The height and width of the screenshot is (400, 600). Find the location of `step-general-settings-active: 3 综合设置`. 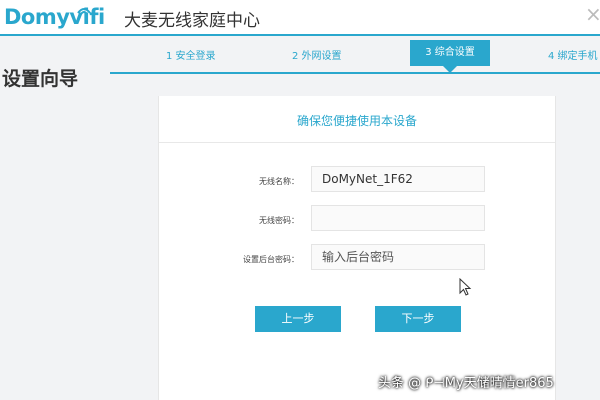

step-general-settings-active: 3 综合设置 is located at coordinates (450, 53).